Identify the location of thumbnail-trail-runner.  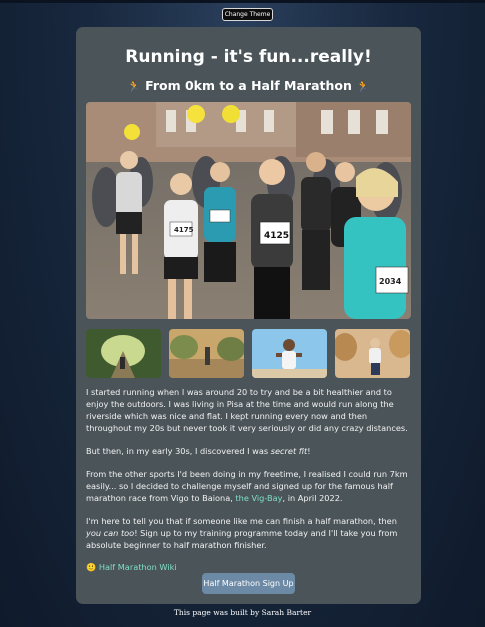
(206, 353).